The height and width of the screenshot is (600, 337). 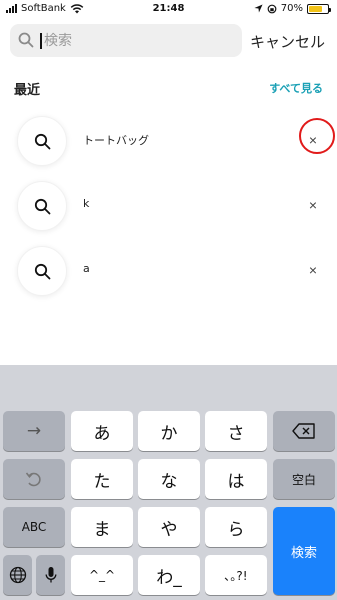 I want to click on undo-icon, so click(x=33, y=479).